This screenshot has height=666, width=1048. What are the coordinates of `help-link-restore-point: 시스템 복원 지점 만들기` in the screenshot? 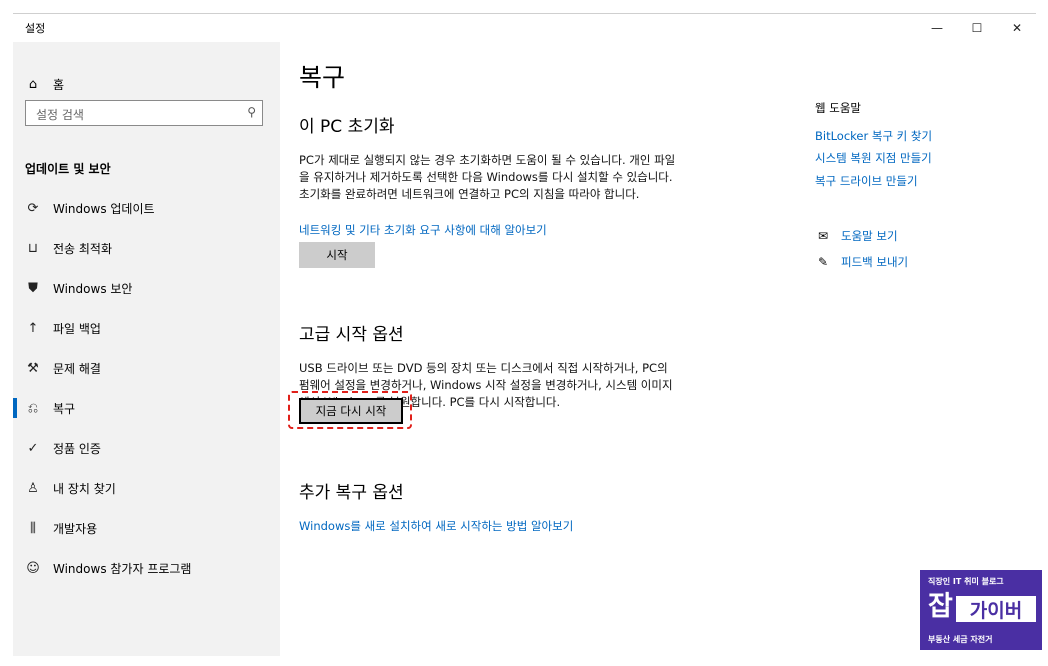 It's located at (873, 158).